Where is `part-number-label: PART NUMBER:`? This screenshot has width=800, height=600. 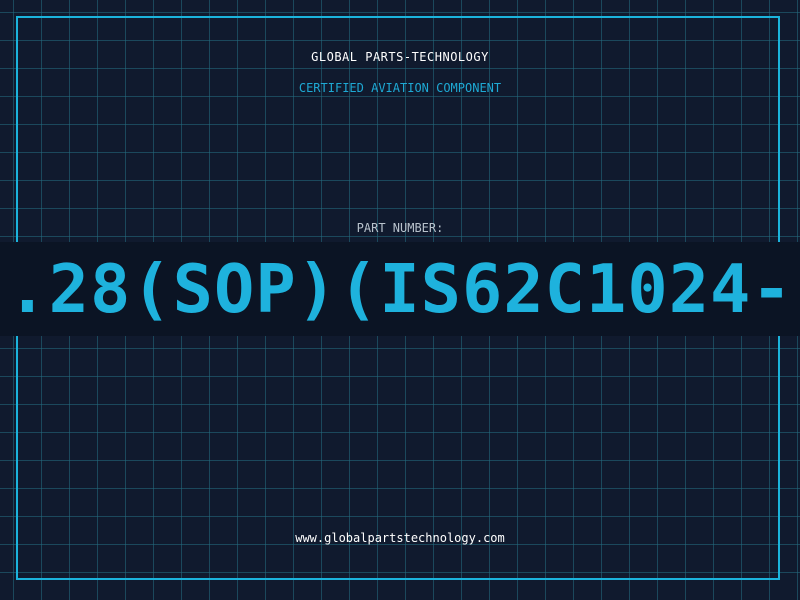 part-number-label: PART NUMBER: is located at coordinates (400, 228).